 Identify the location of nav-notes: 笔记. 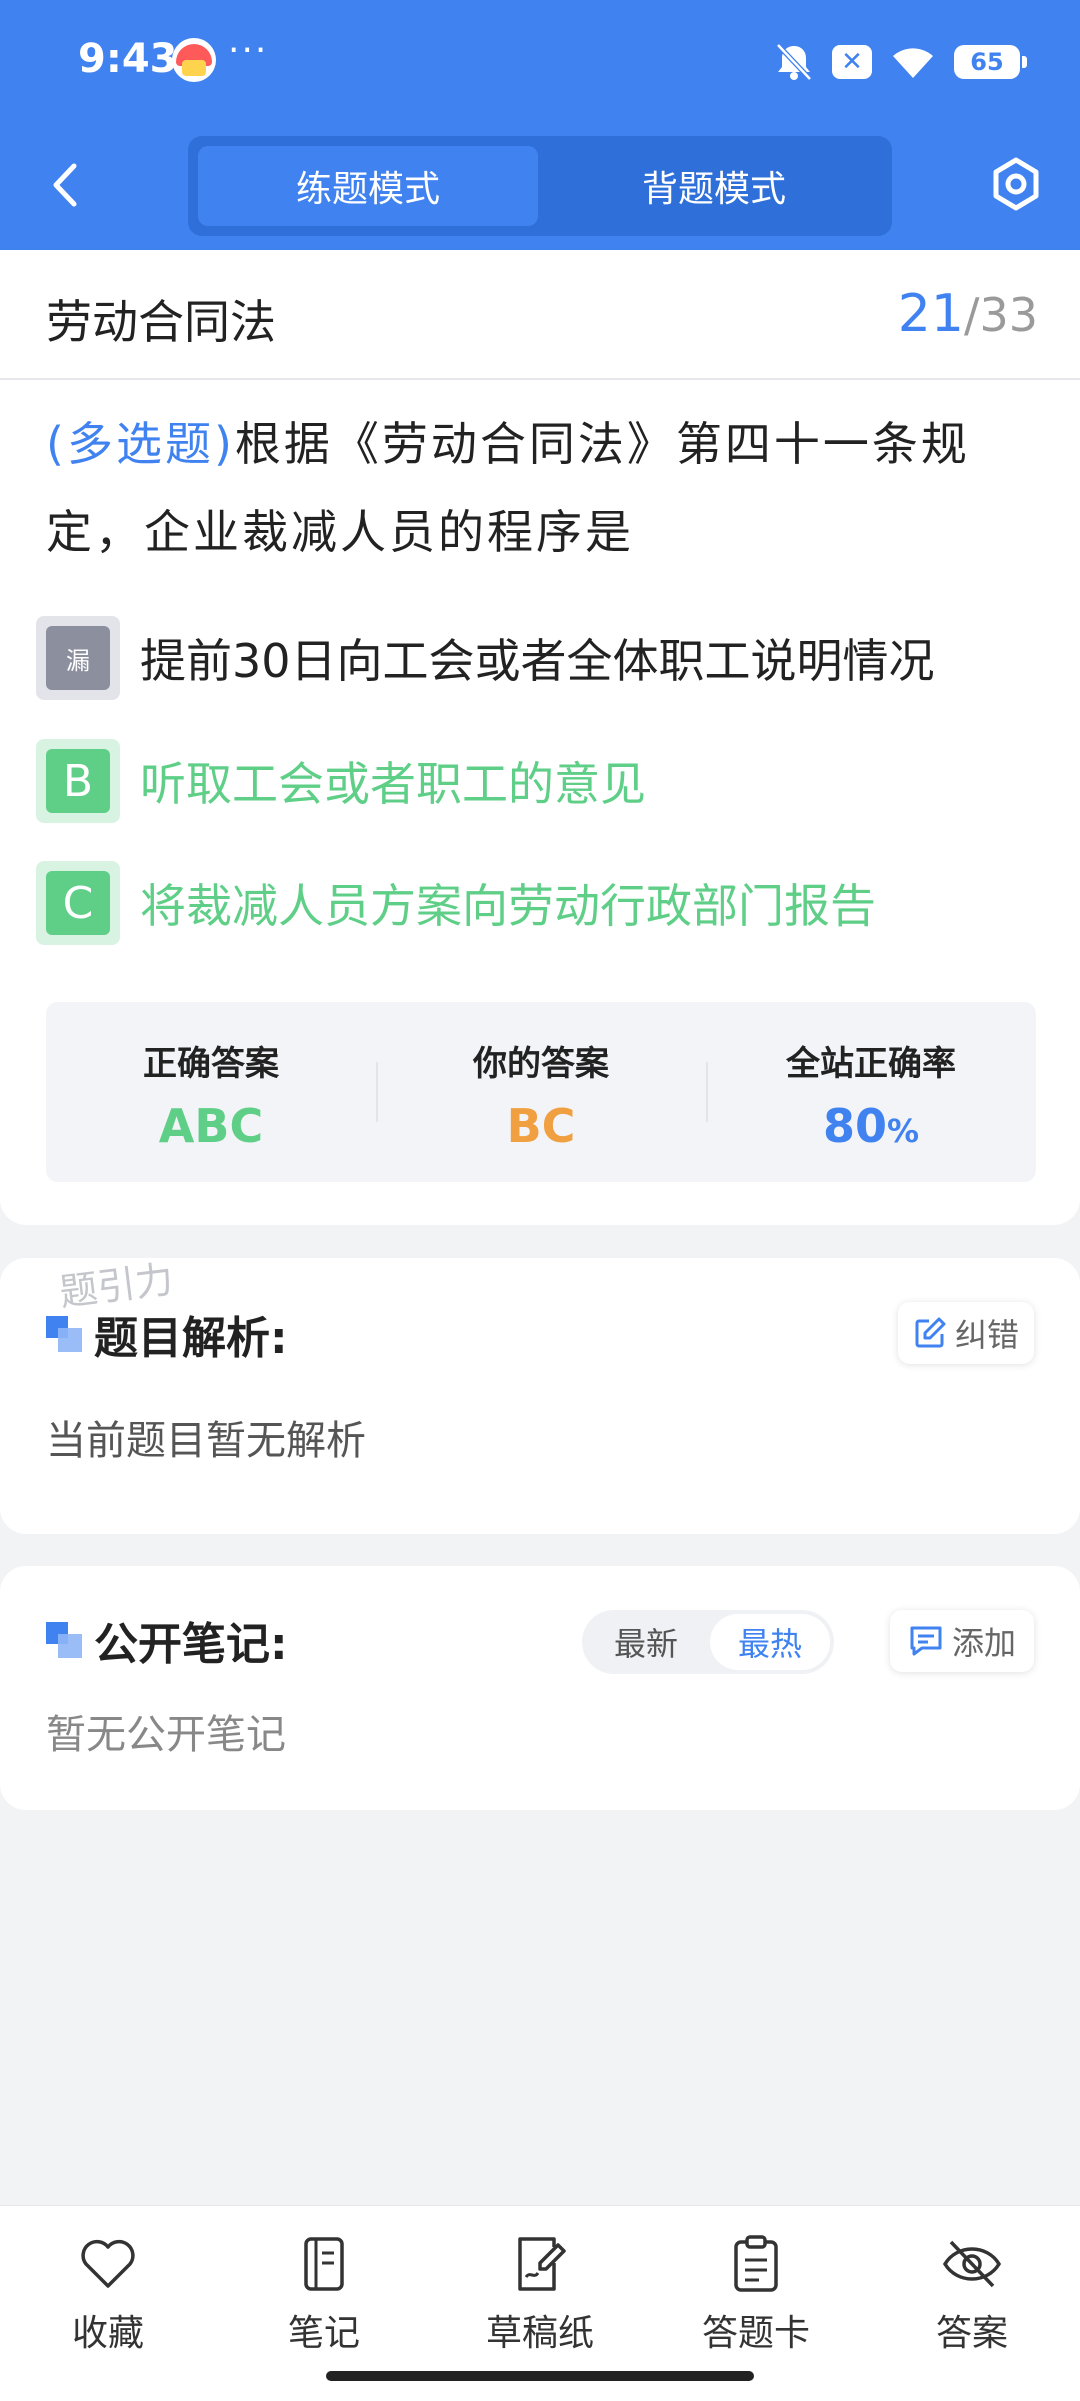
(324, 2295).